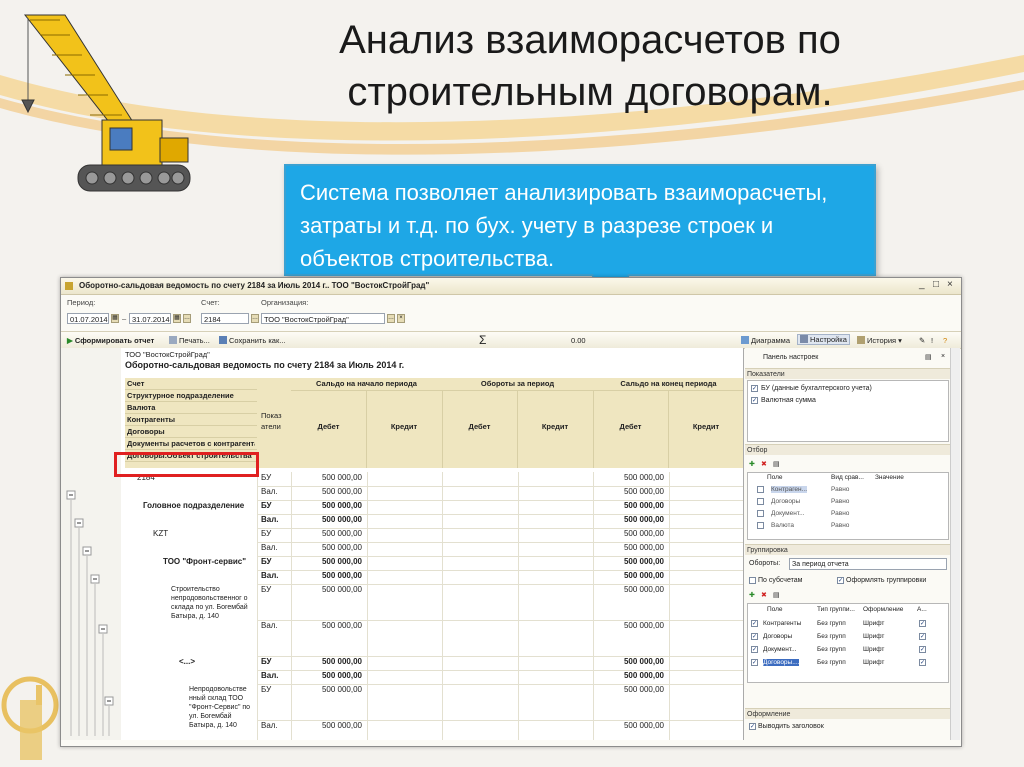 This screenshot has height=767, width=1024. I want to click on header-spacer, so click(517, 469).